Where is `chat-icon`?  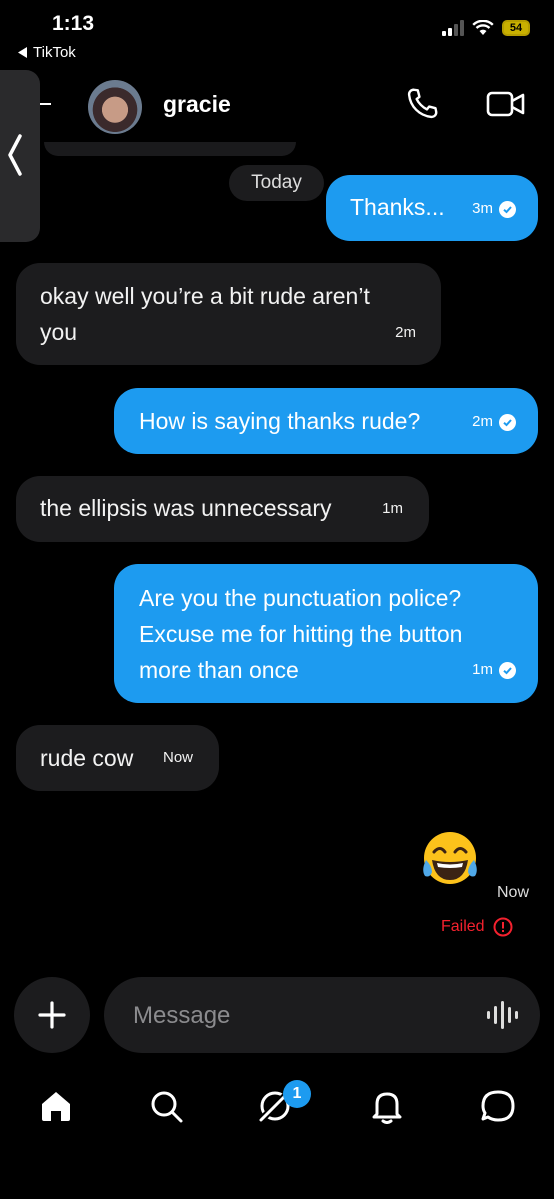 chat-icon is located at coordinates (498, 1106).